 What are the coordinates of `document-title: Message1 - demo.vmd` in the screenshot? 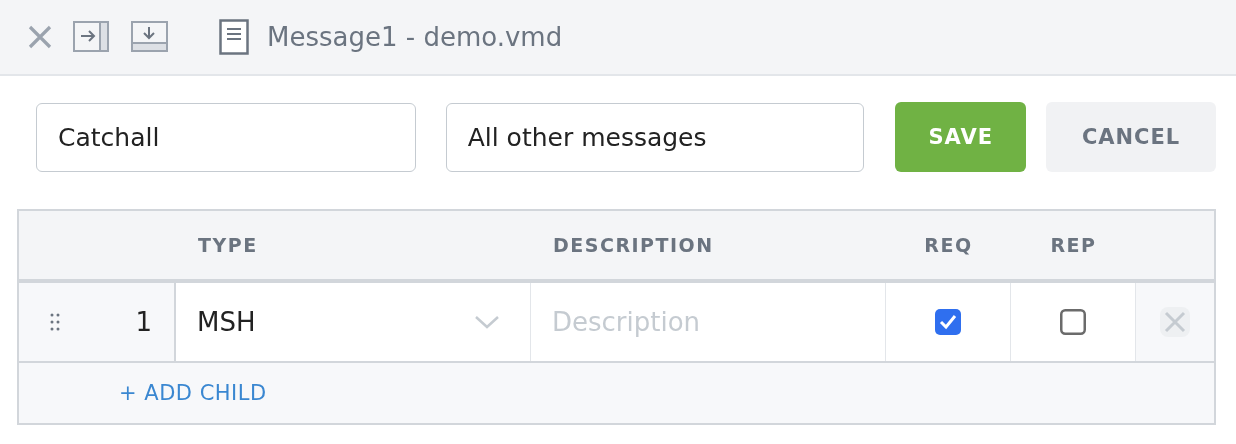 It's located at (415, 37).